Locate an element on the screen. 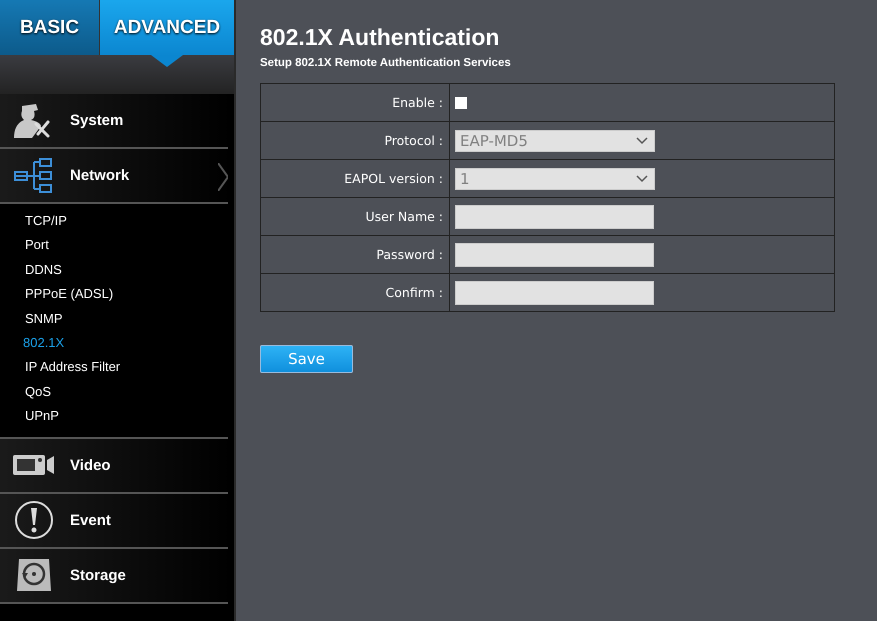 This screenshot has width=877, height=621. field-label: User Name : is located at coordinates (355, 217).